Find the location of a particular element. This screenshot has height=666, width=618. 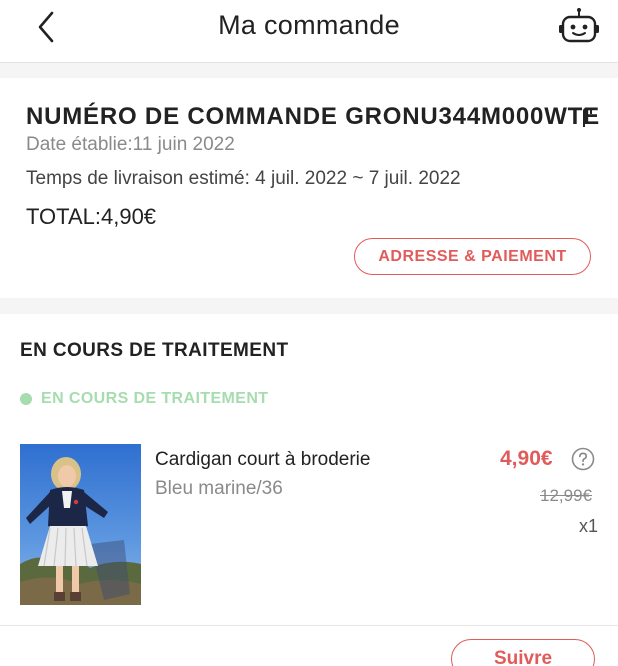

order-total: TOTAL:4,90€ is located at coordinates (91, 216).